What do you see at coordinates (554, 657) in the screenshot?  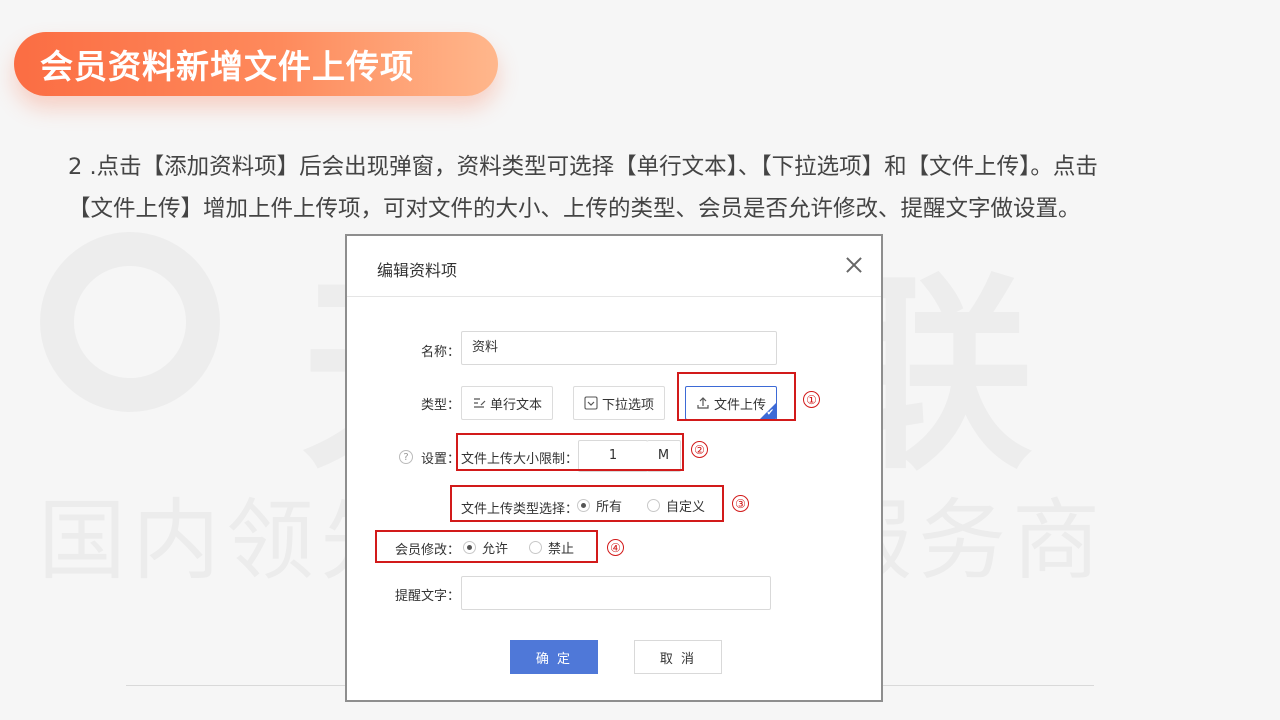 I see `confirm-button: 确 定` at bounding box center [554, 657].